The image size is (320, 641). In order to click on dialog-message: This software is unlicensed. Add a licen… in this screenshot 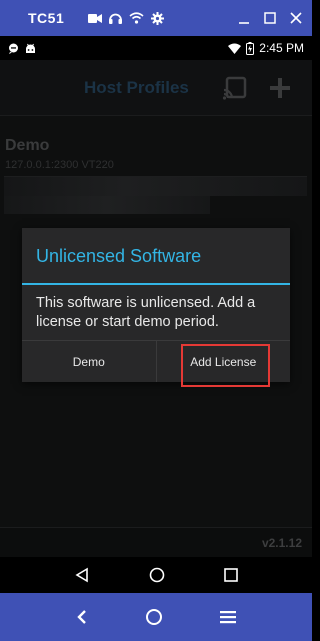, I will do `click(146, 312)`.